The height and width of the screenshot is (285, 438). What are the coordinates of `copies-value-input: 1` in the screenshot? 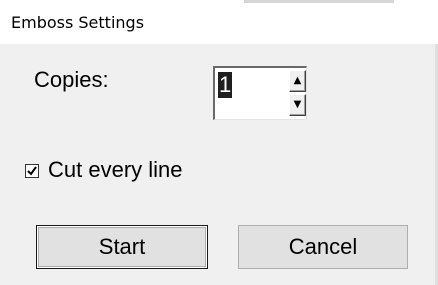 It's located at (225, 85).